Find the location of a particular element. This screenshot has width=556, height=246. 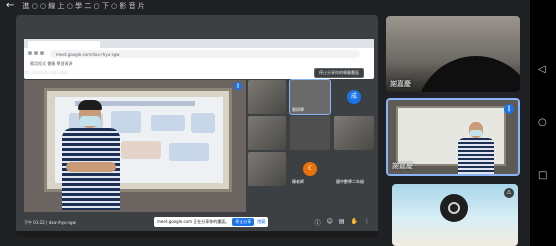

participant-tile: ⚠ is located at coordinates (455, 215).